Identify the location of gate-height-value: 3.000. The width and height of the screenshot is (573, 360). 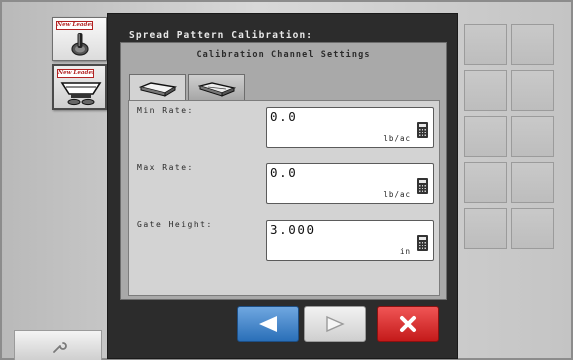
(293, 229).